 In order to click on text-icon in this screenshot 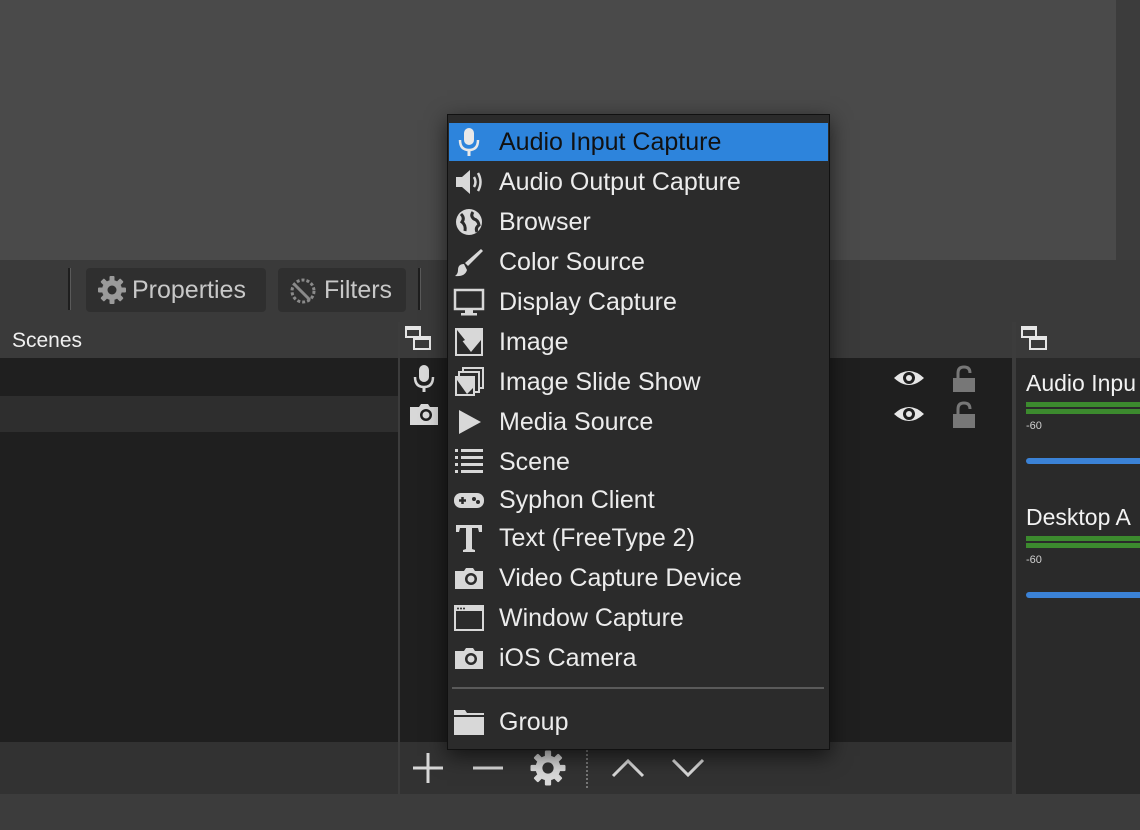, I will do `click(469, 538)`.